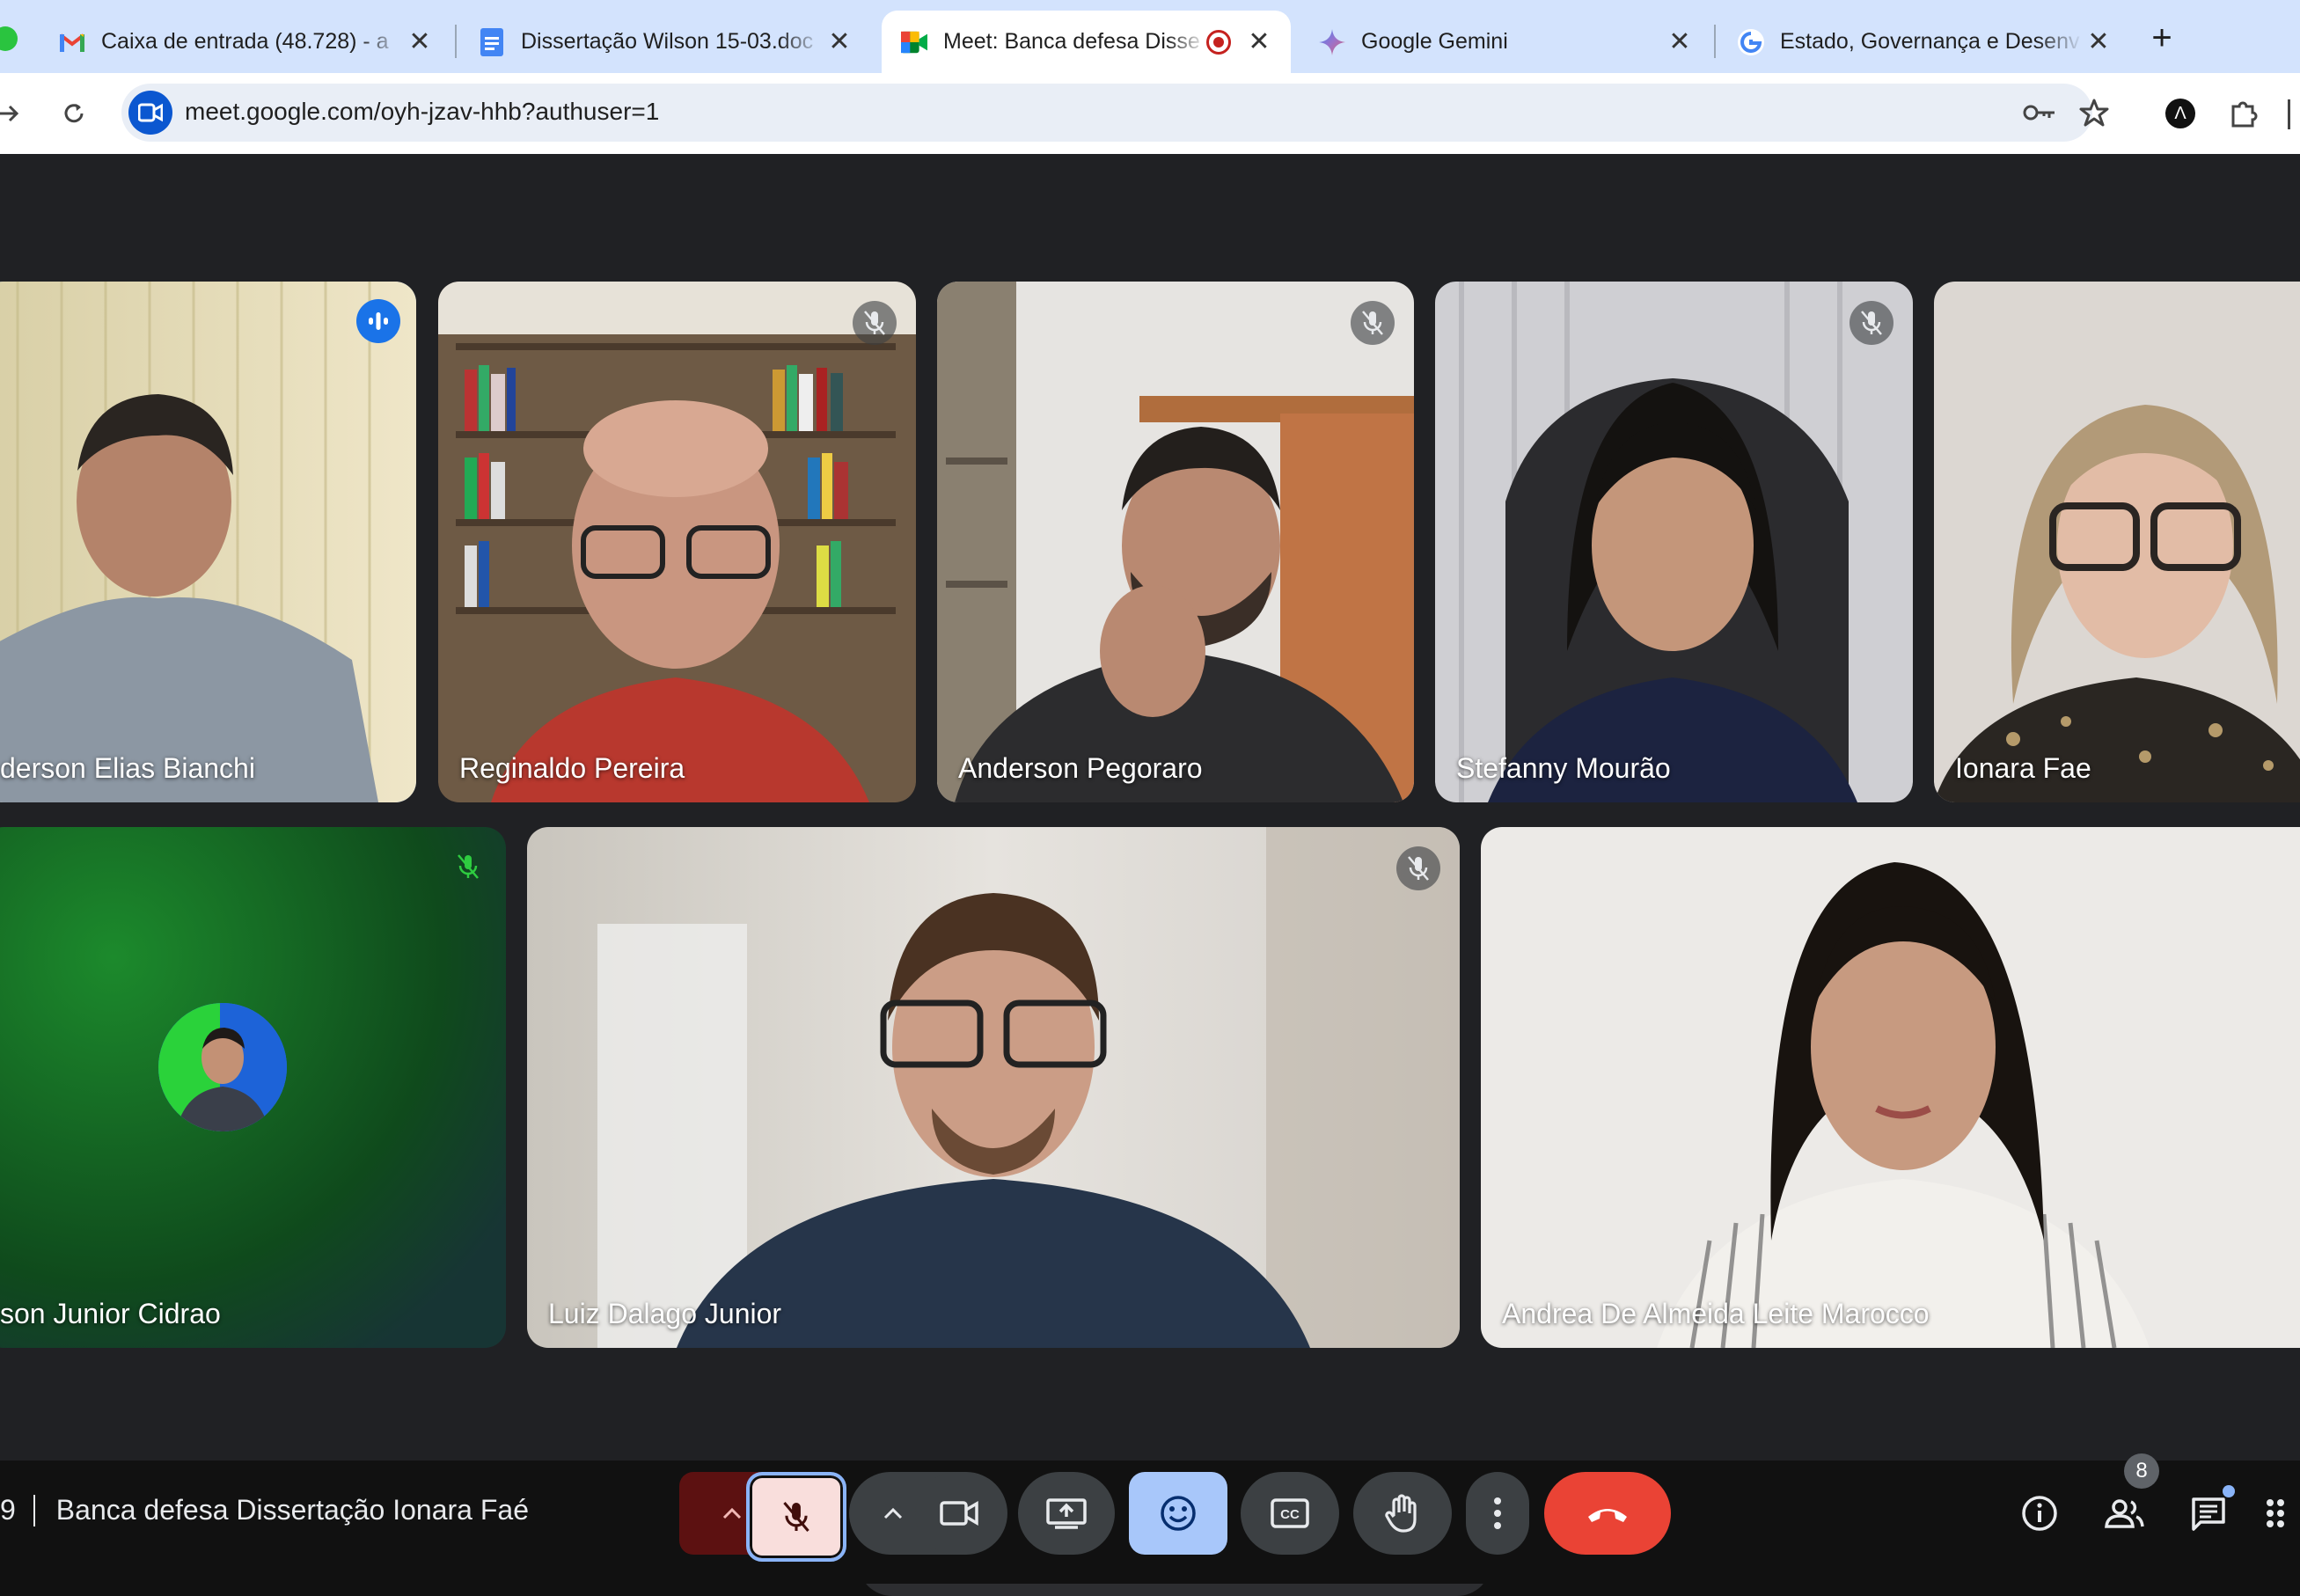  Describe the element at coordinates (2023, 768) in the screenshot. I see `participant-name: Ionara Fae` at that location.